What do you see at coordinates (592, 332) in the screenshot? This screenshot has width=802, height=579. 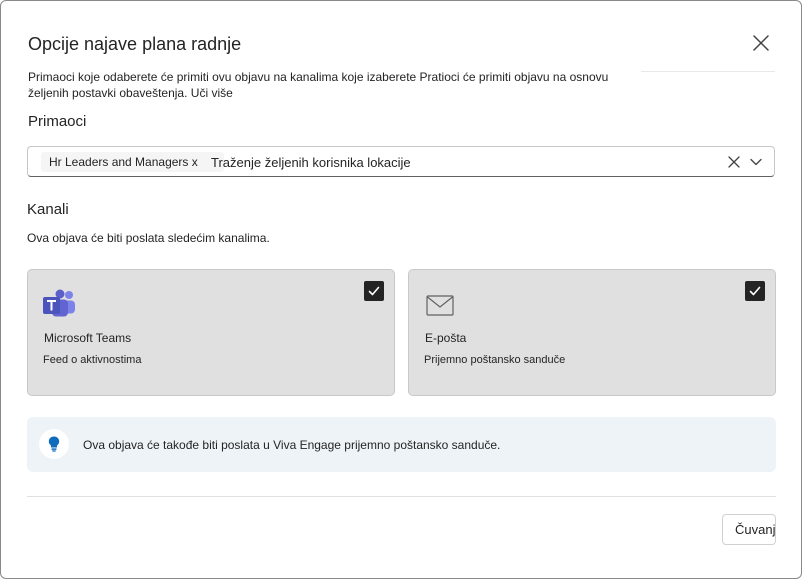 I see `channel-card-email: E-pošta Prijemno poštansko sanduče` at bounding box center [592, 332].